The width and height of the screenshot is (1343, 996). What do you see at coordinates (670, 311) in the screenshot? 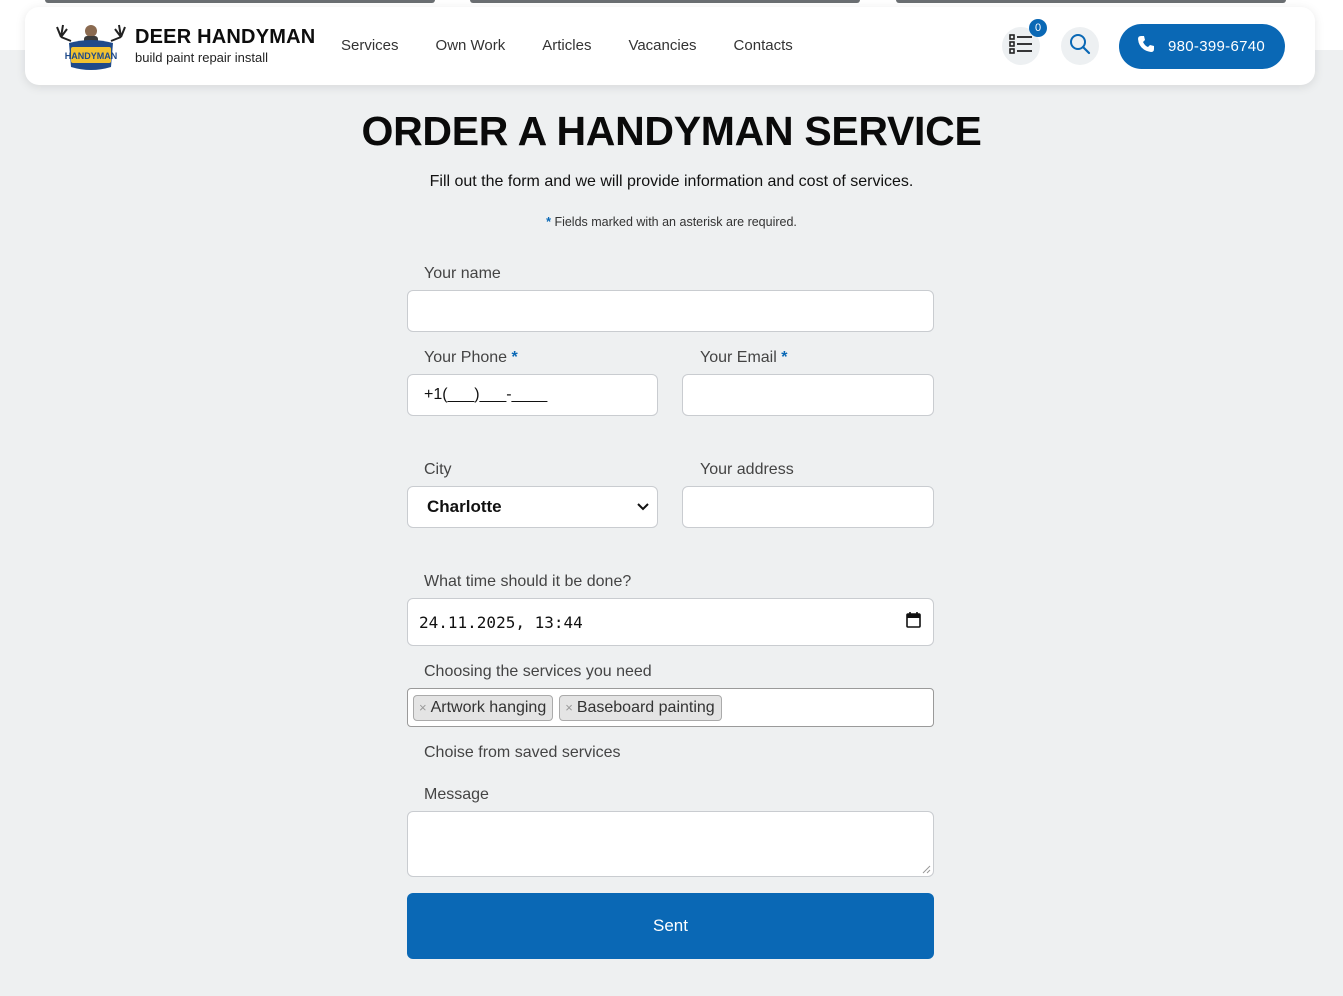
I see `name-input` at bounding box center [670, 311].